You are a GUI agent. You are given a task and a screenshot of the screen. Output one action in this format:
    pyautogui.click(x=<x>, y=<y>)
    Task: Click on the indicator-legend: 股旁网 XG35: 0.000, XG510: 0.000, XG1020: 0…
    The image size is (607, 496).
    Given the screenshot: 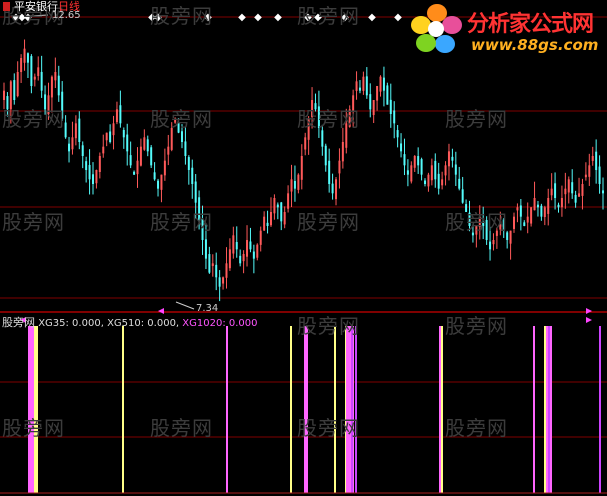 What is the action you would take?
    pyautogui.click(x=130, y=323)
    